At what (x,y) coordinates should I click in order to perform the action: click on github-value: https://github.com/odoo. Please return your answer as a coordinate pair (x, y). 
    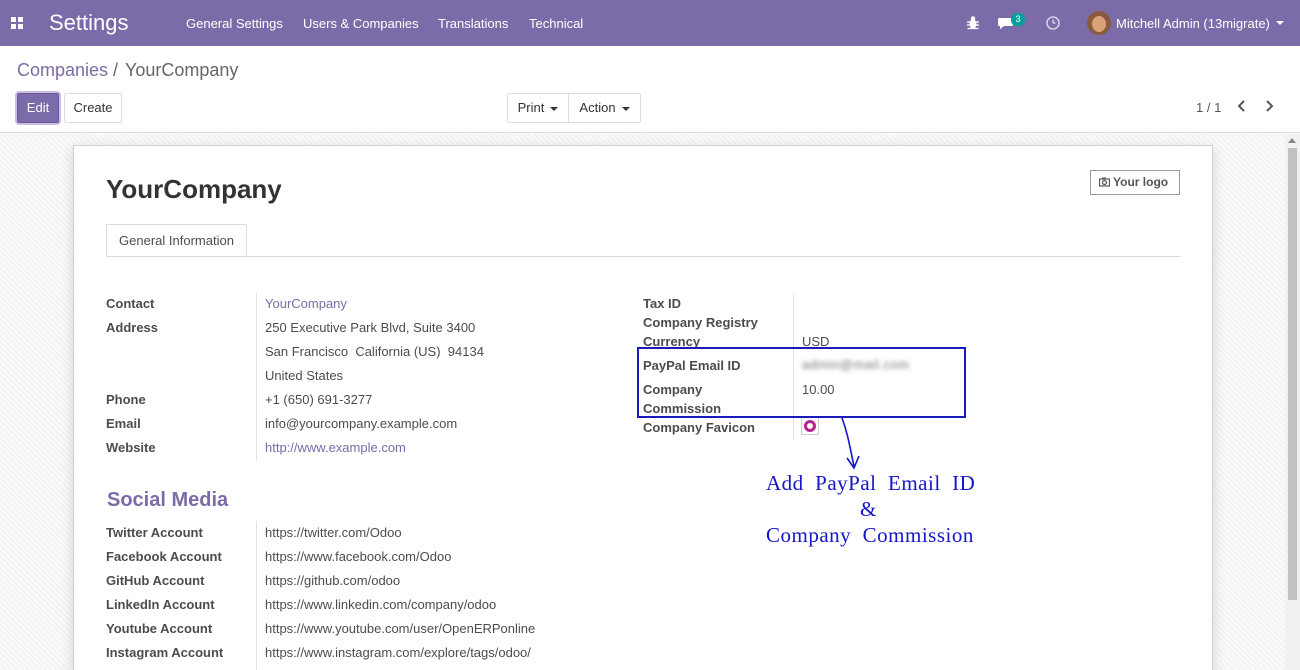
    Looking at the image, I should click on (333, 580).